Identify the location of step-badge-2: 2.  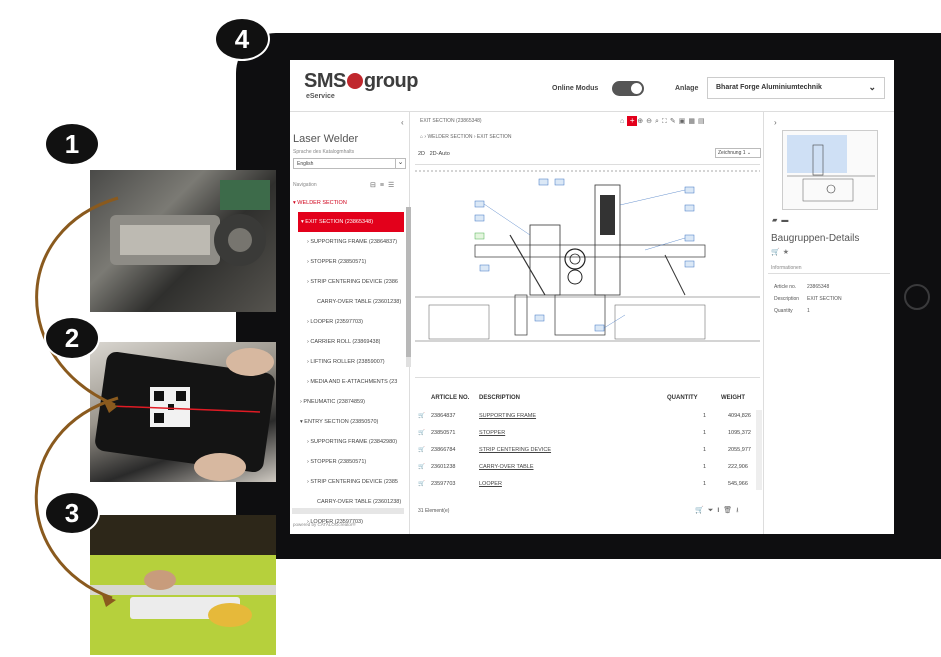
(72, 338).